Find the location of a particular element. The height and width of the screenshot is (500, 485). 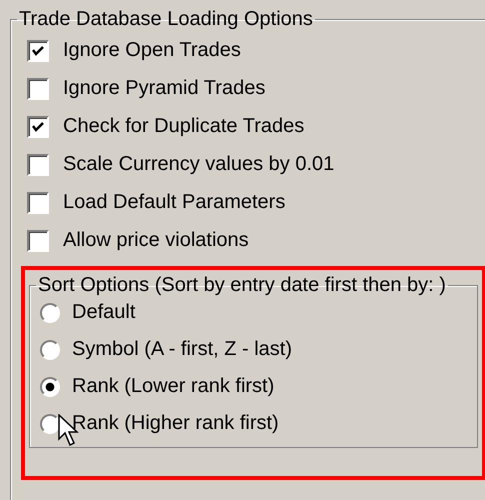

checkbox-label: Ignore Pyramid Trades is located at coordinates (164, 88).